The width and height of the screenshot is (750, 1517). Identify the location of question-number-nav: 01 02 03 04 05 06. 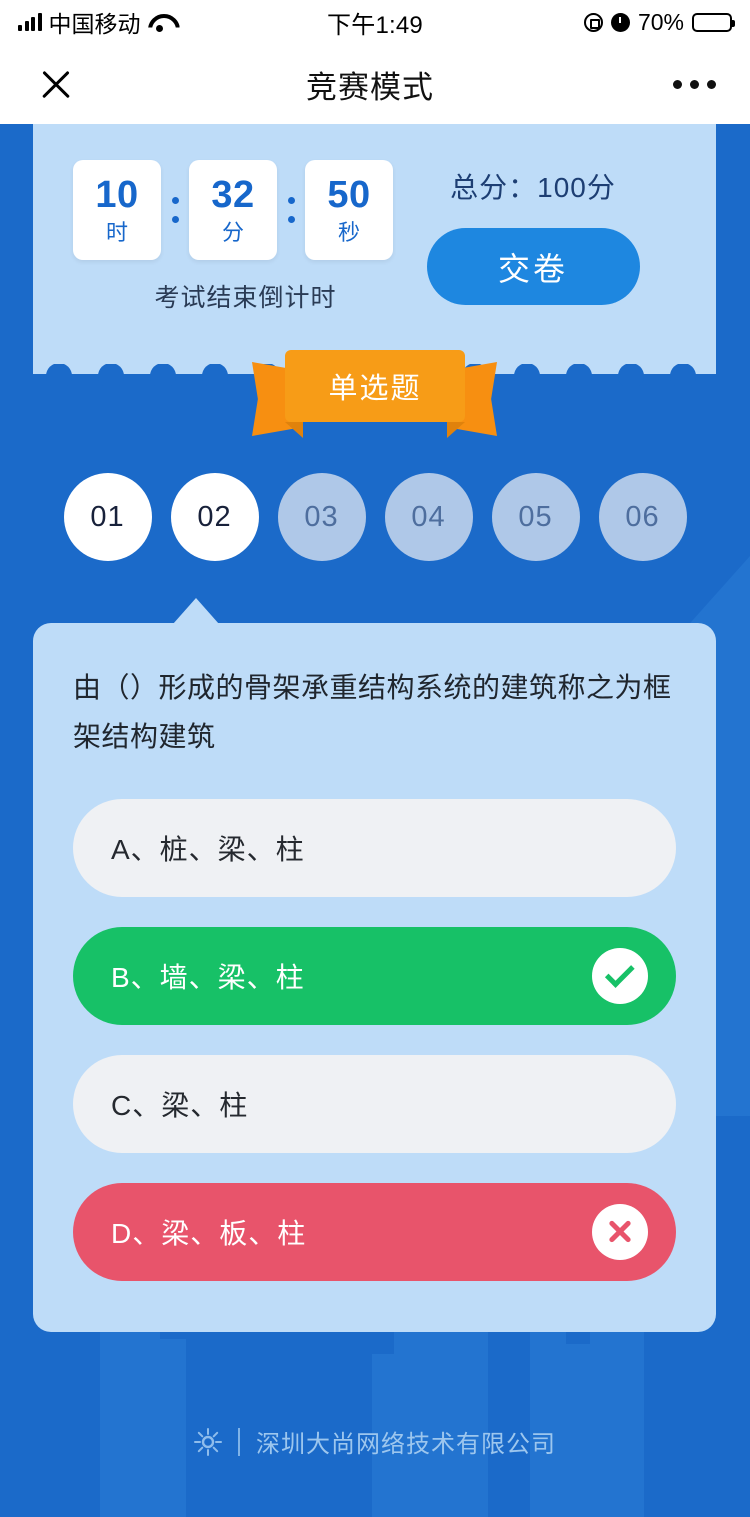
(375, 517).